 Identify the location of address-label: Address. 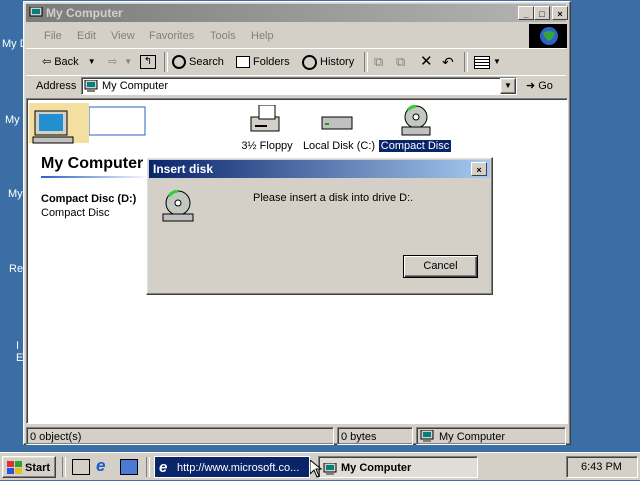
(56, 86).